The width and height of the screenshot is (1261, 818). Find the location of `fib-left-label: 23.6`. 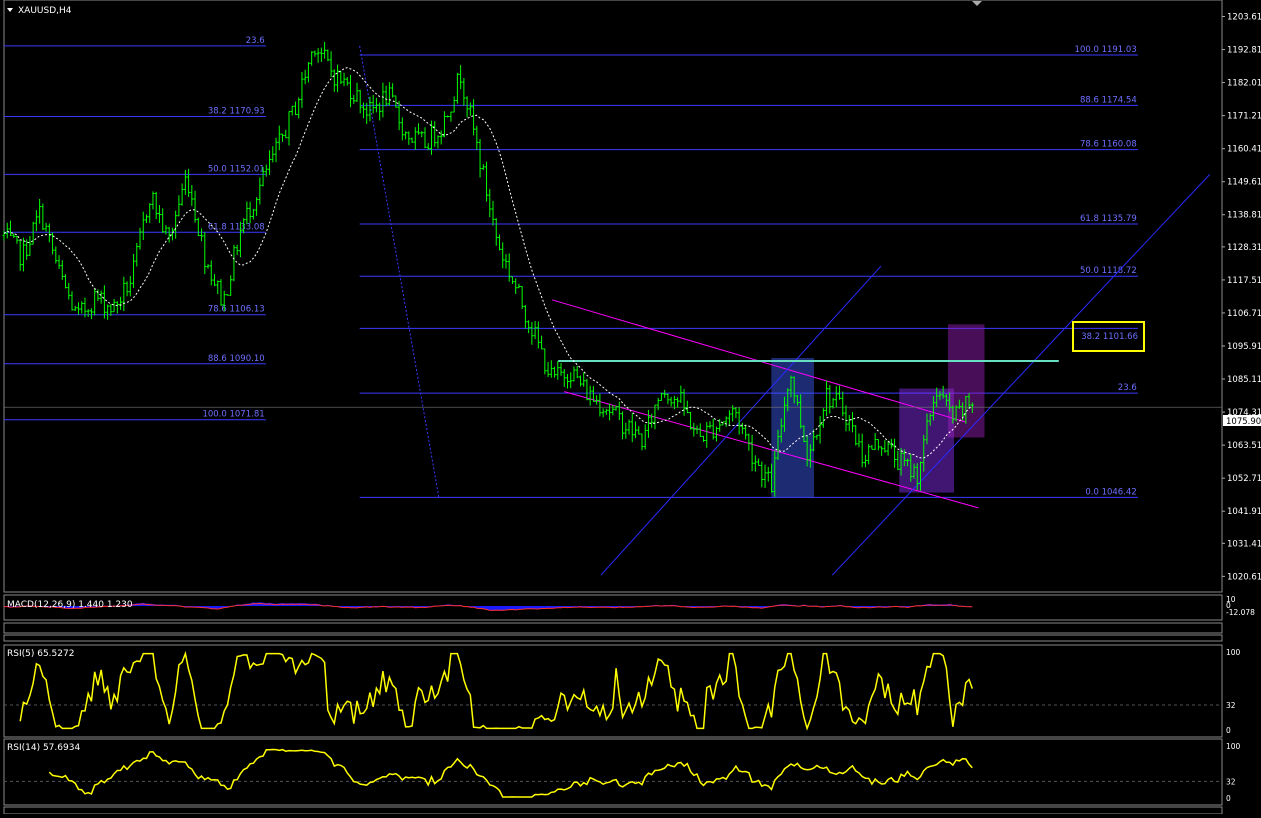

fib-left-label: 23.6 is located at coordinates (255, 41).